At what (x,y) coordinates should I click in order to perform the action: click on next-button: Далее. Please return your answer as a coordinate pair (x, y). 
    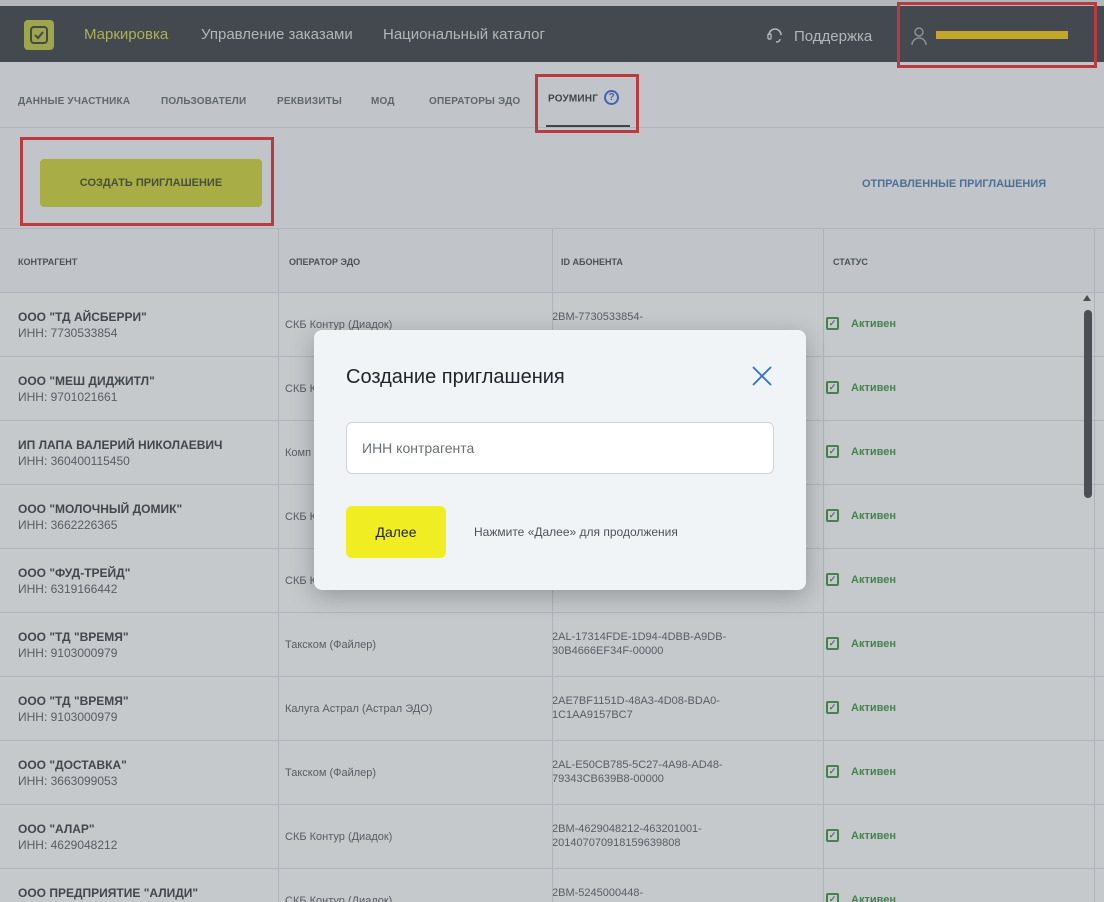
    Looking at the image, I should click on (396, 532).